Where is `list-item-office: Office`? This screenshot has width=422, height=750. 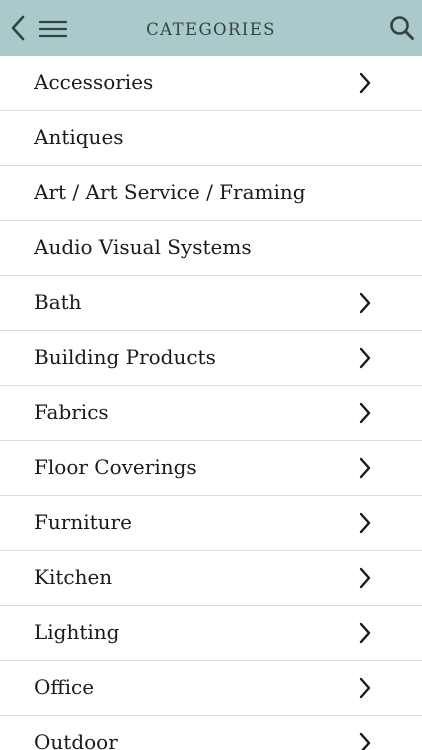
list-item-office: Office is located at coordinates (211, 688).